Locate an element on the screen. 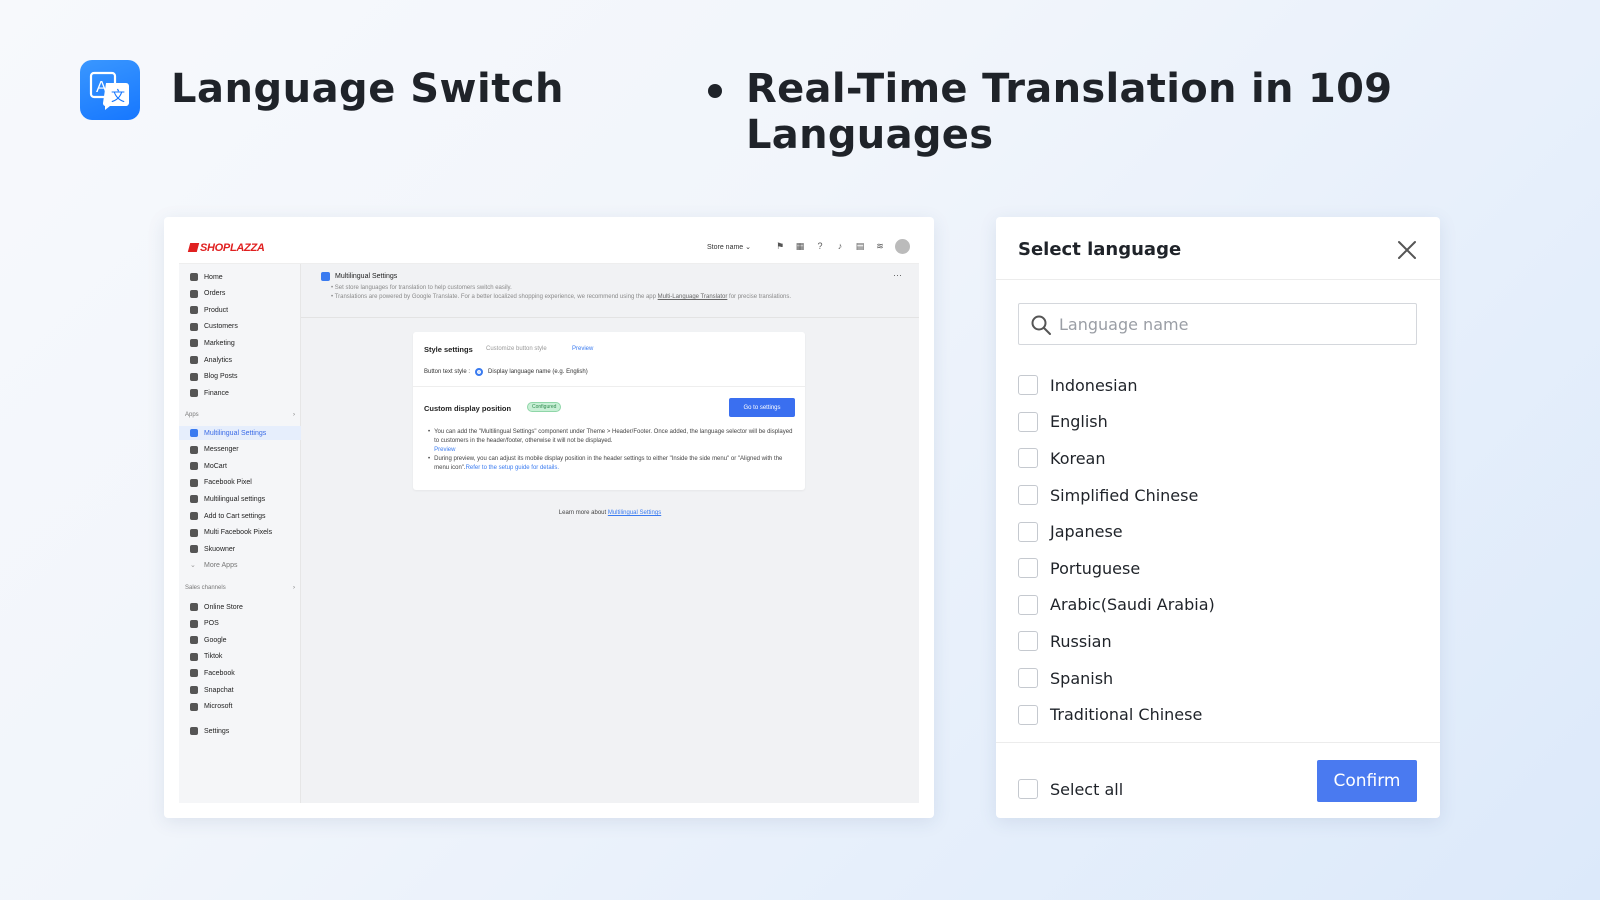  sidebar-item-google: Google is located at coordinates (240, 640).